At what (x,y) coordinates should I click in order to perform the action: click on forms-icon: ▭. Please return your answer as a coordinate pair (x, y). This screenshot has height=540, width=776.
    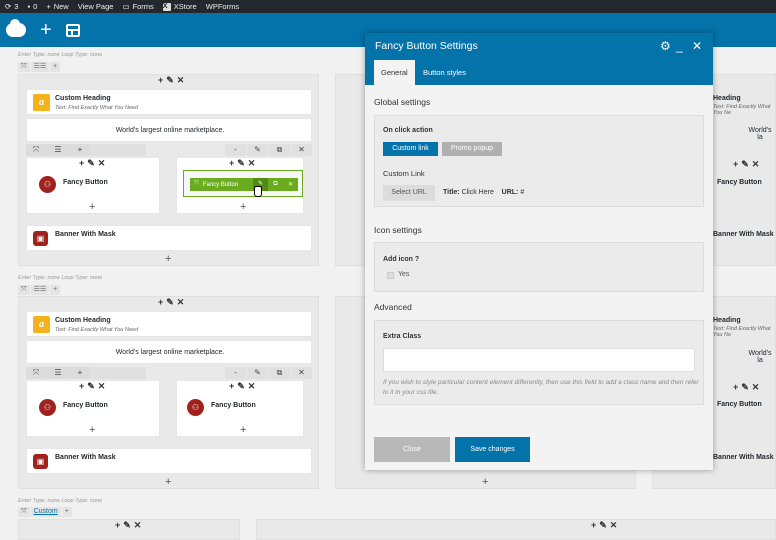
    Looking at the image, I should click on (126, 6).